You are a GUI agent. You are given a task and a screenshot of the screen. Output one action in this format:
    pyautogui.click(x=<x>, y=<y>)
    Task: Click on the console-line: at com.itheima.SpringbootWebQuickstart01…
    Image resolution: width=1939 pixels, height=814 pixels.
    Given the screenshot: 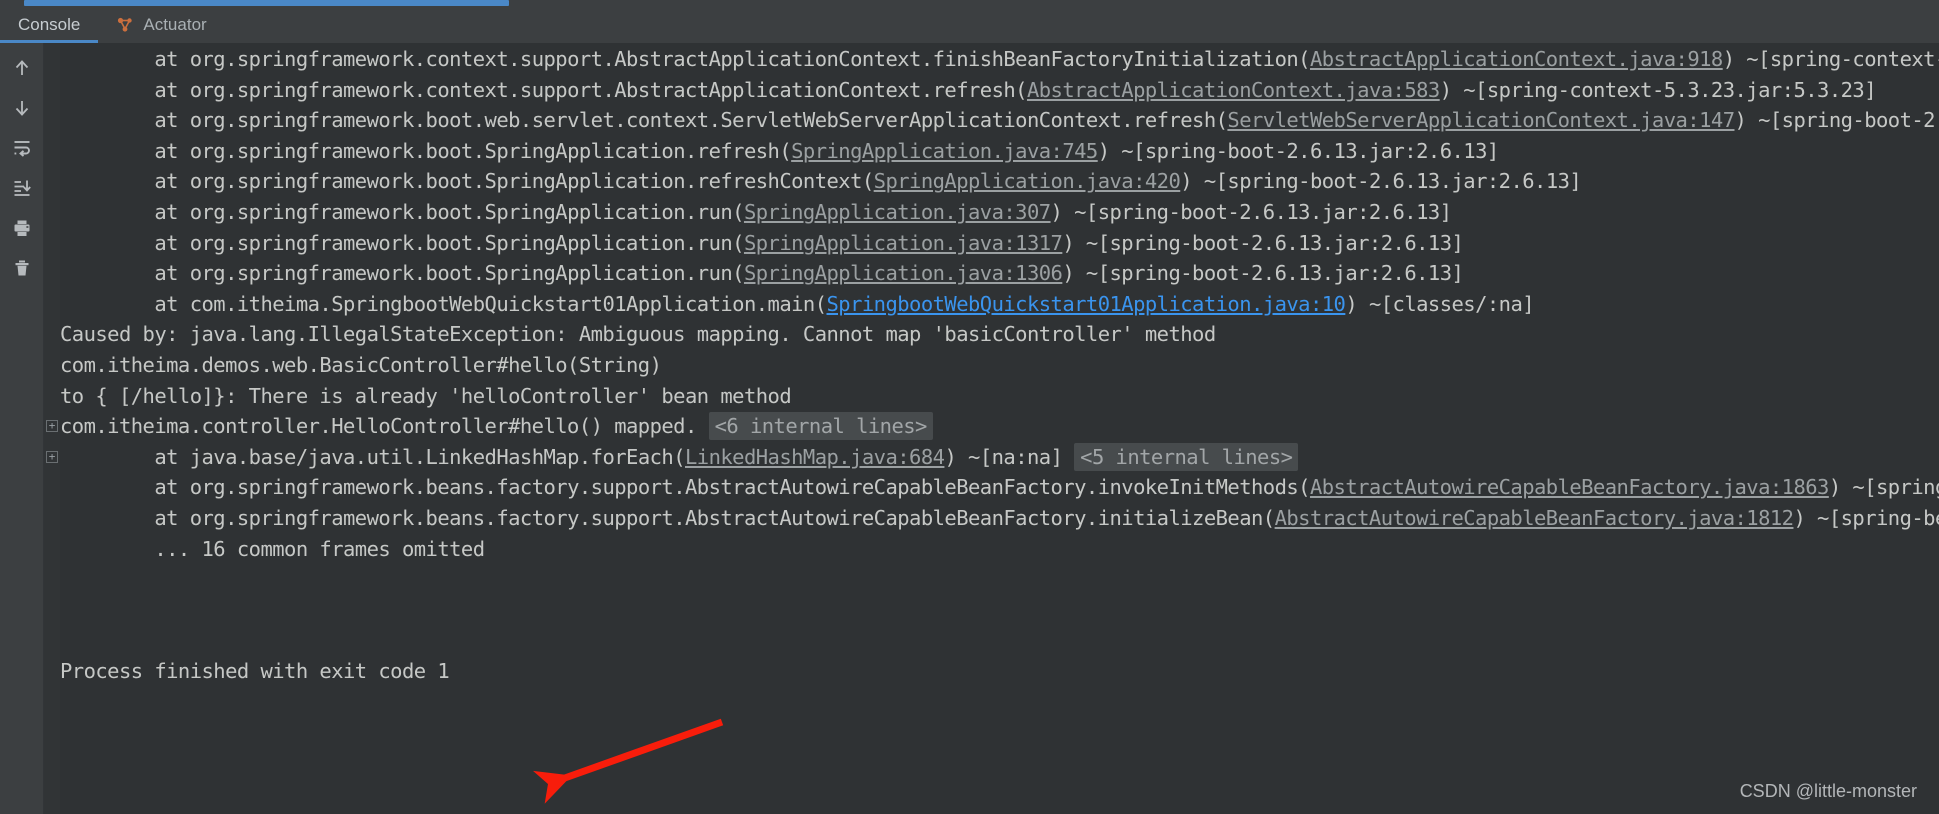 What is the action you would take?
    pyautogui.click(x=797, y=303)
    